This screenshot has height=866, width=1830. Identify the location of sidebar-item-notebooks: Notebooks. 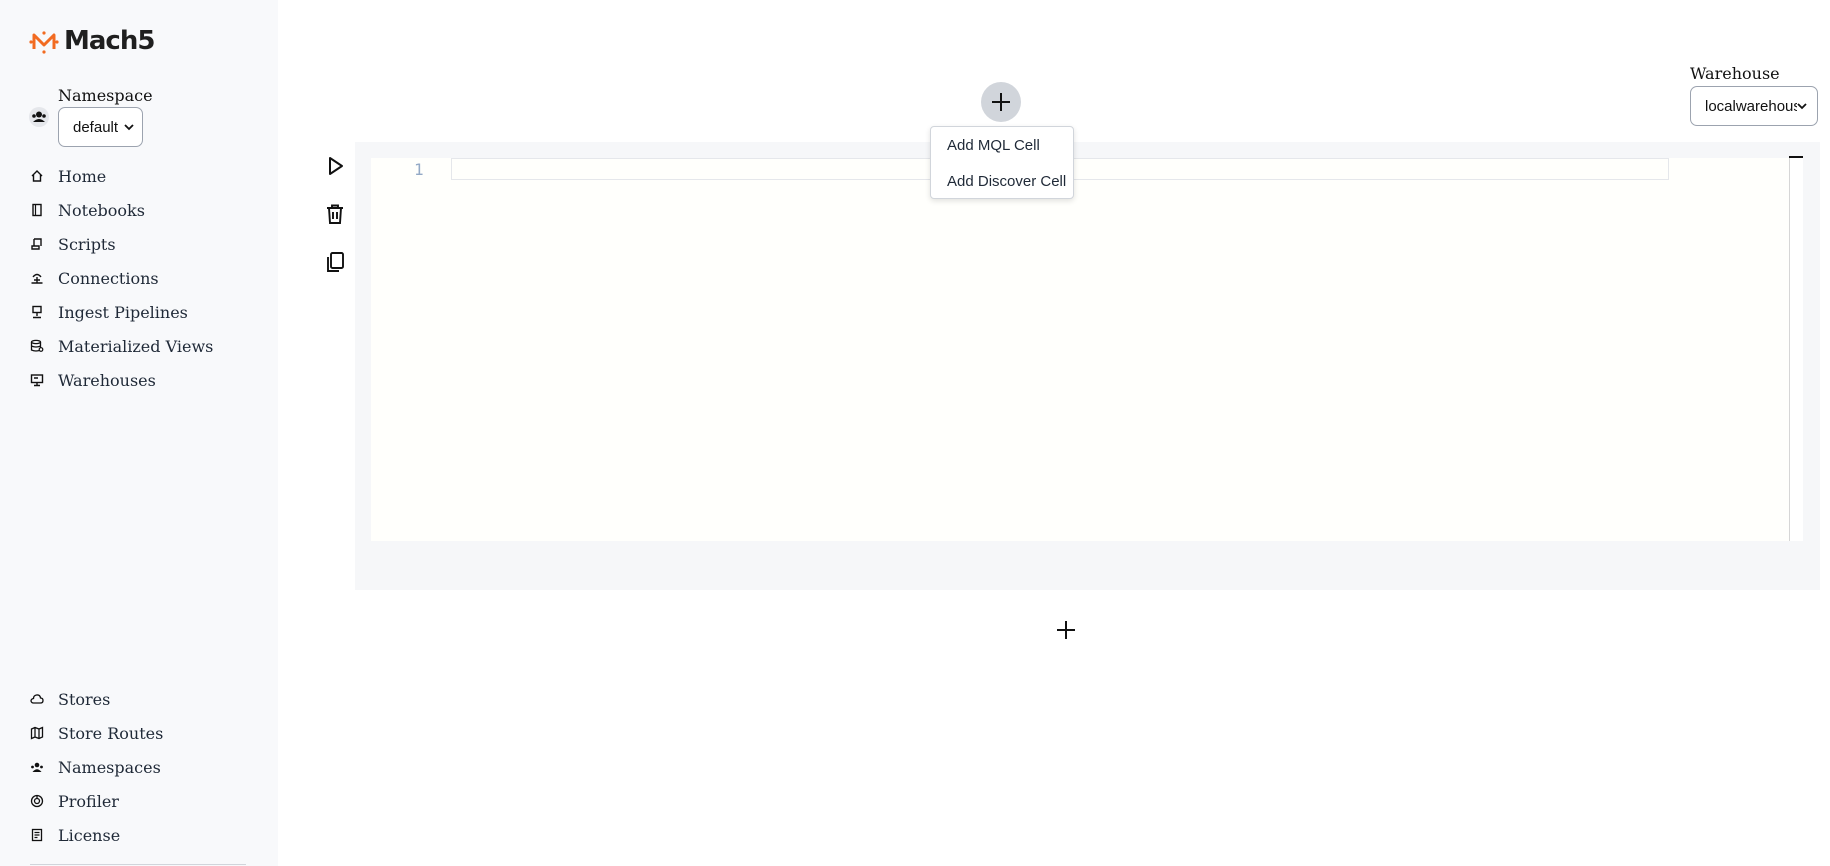
(87, 210).